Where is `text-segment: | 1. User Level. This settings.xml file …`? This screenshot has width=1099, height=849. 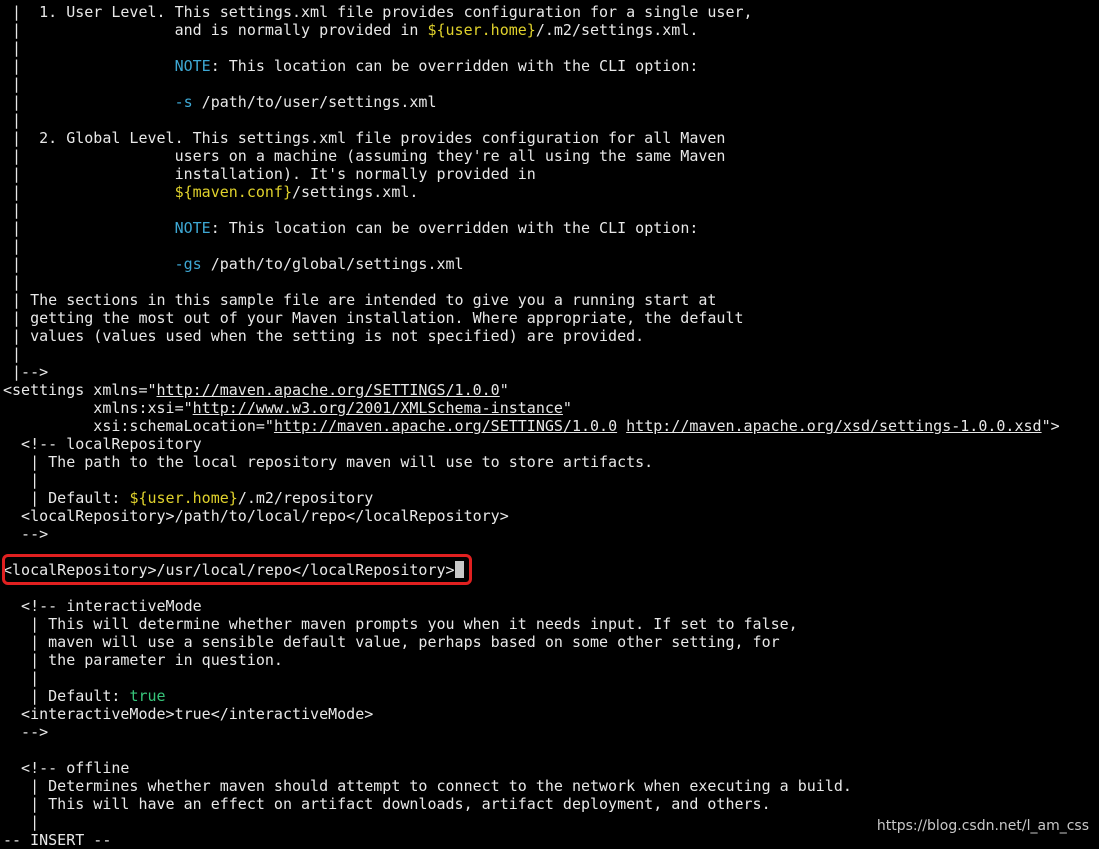 text-segment: | 1. User Level. This settings.xml file … is located at coordinates (378, 12).